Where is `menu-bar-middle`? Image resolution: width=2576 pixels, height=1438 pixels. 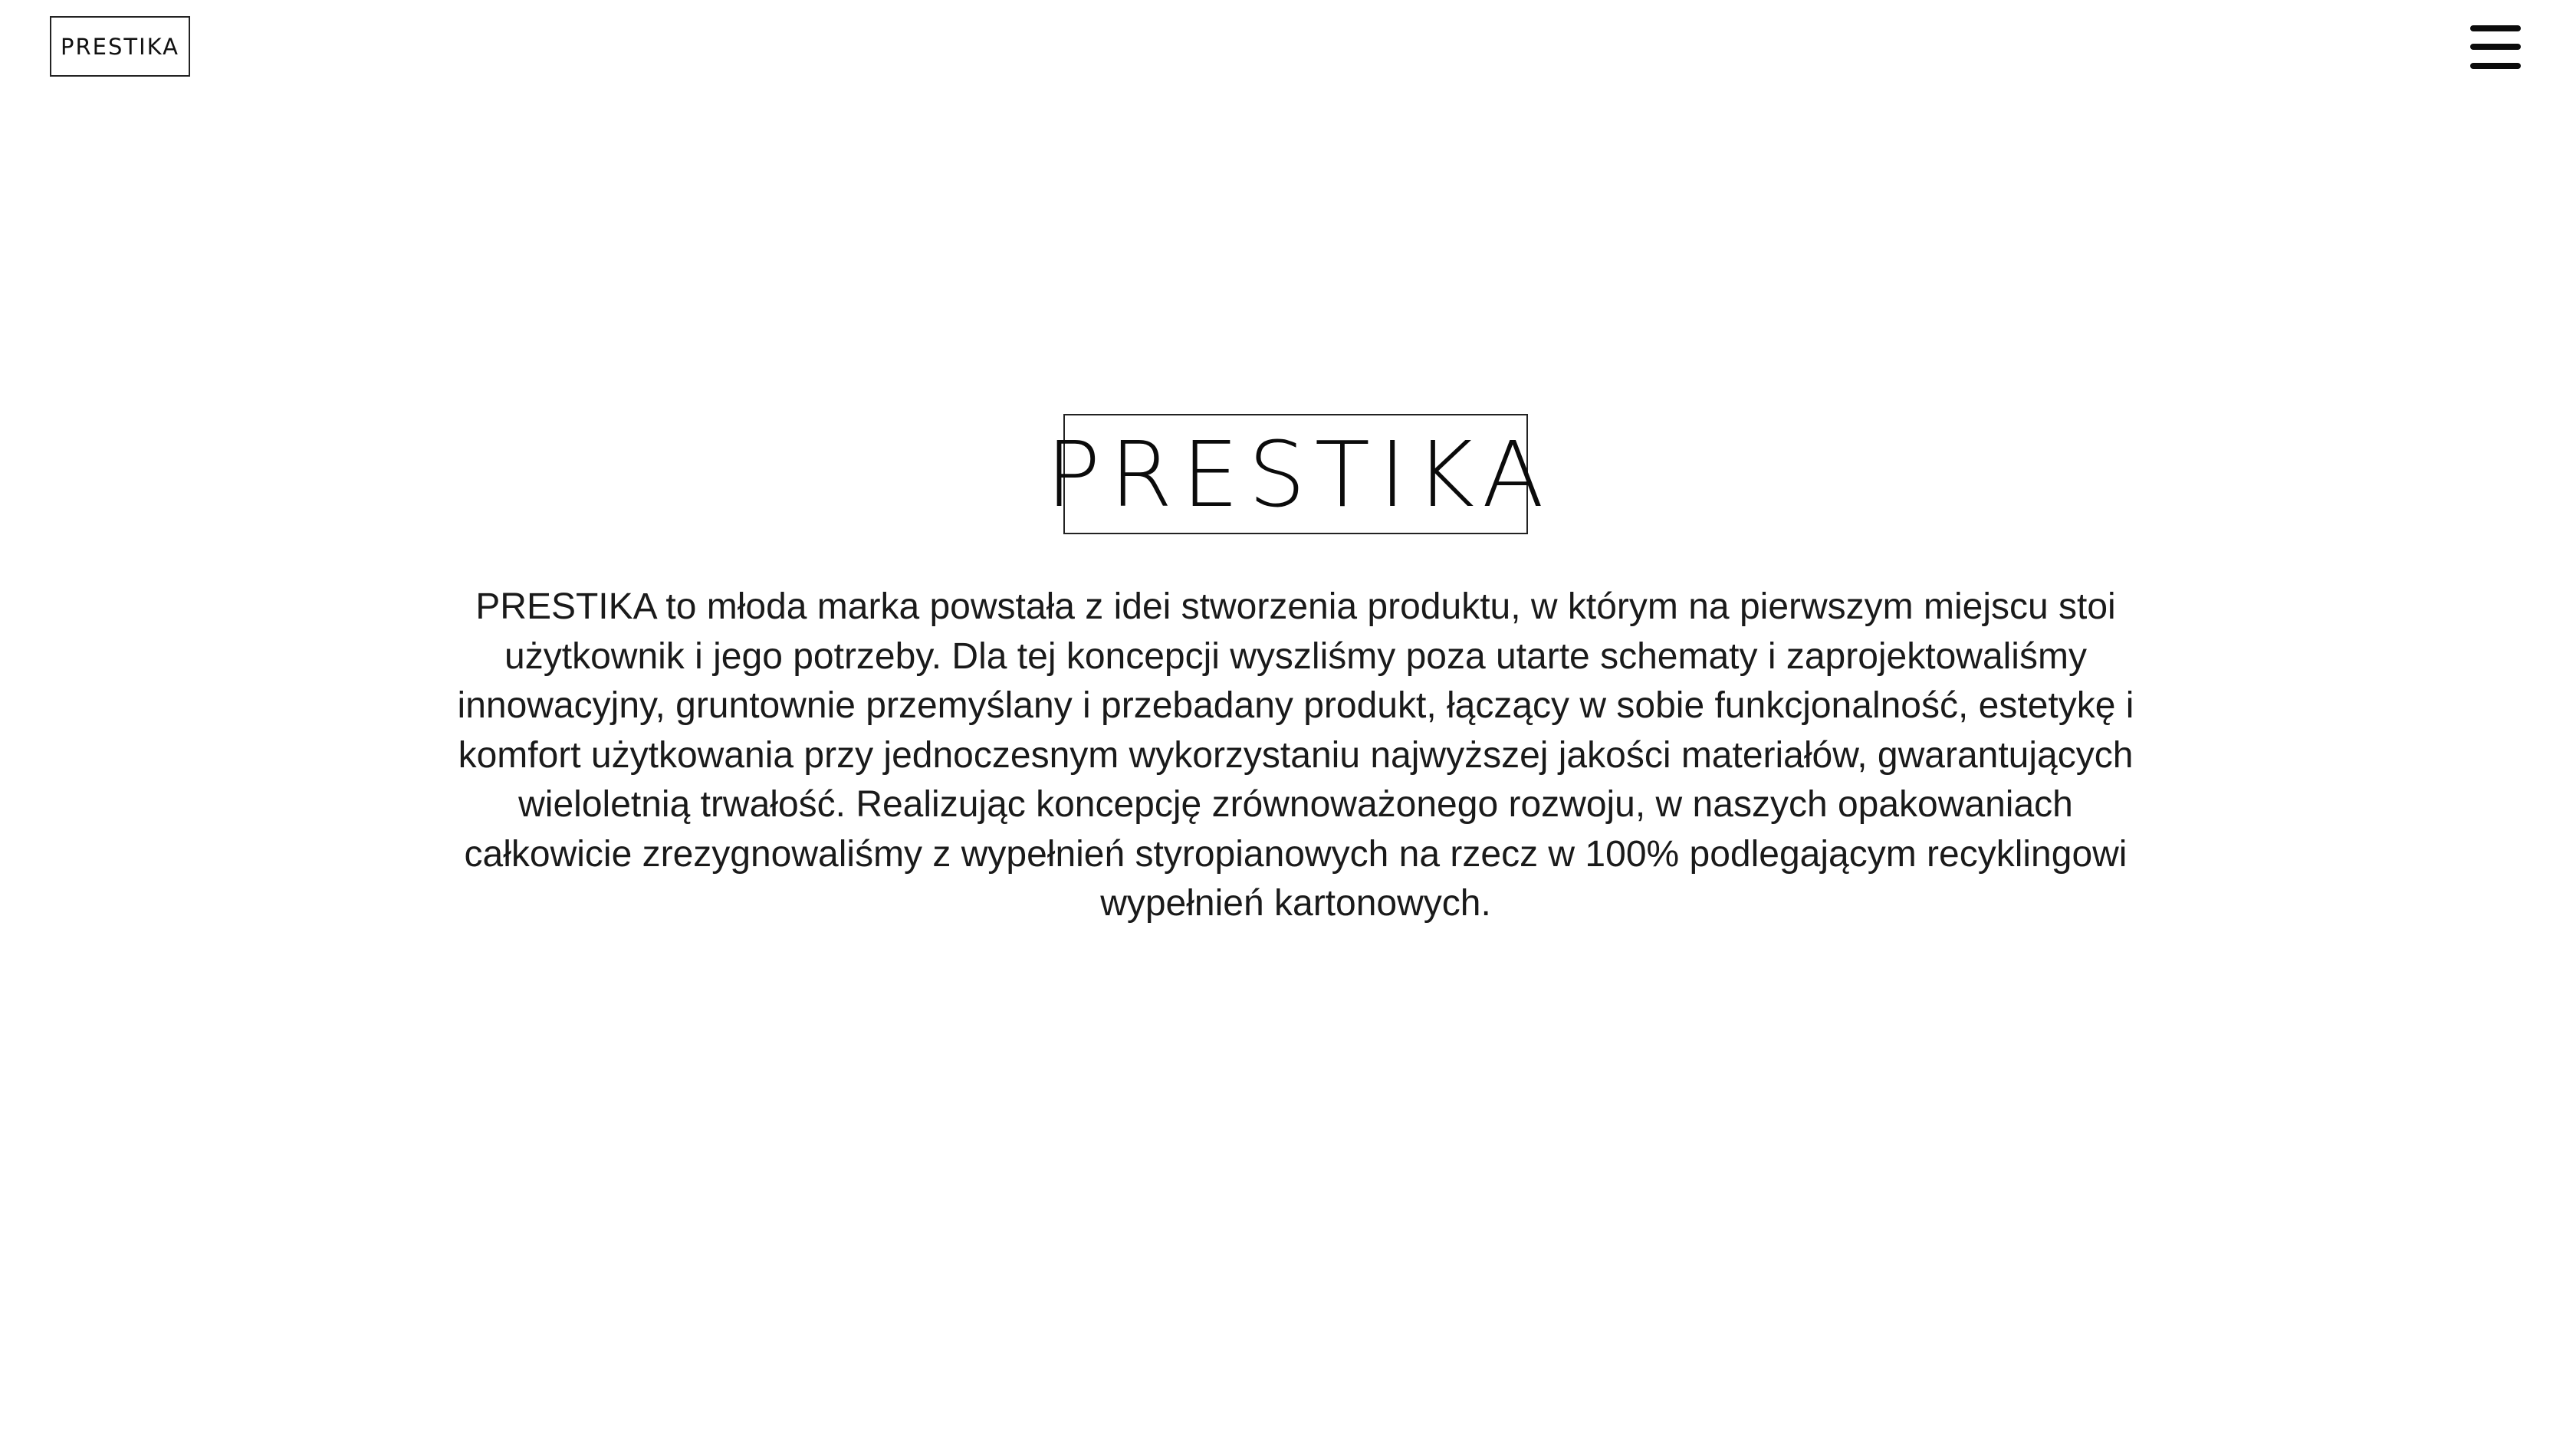 menu-bar-middle is located at coordinates (2495, 47).